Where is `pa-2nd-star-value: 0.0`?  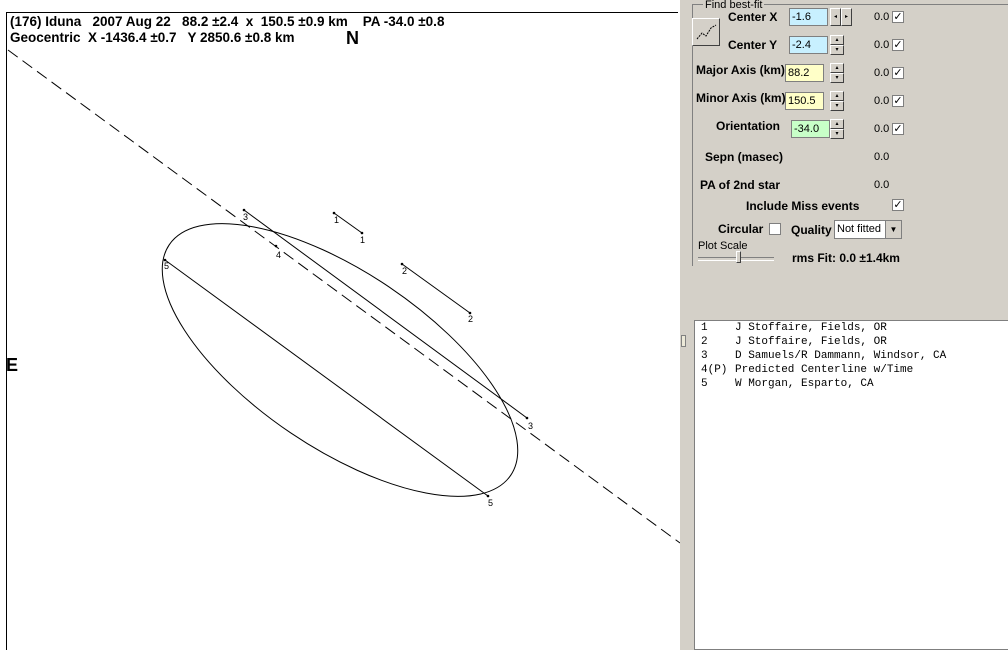
pa-2nd-star-value: 0.0 is located at coordinates (882, 185).